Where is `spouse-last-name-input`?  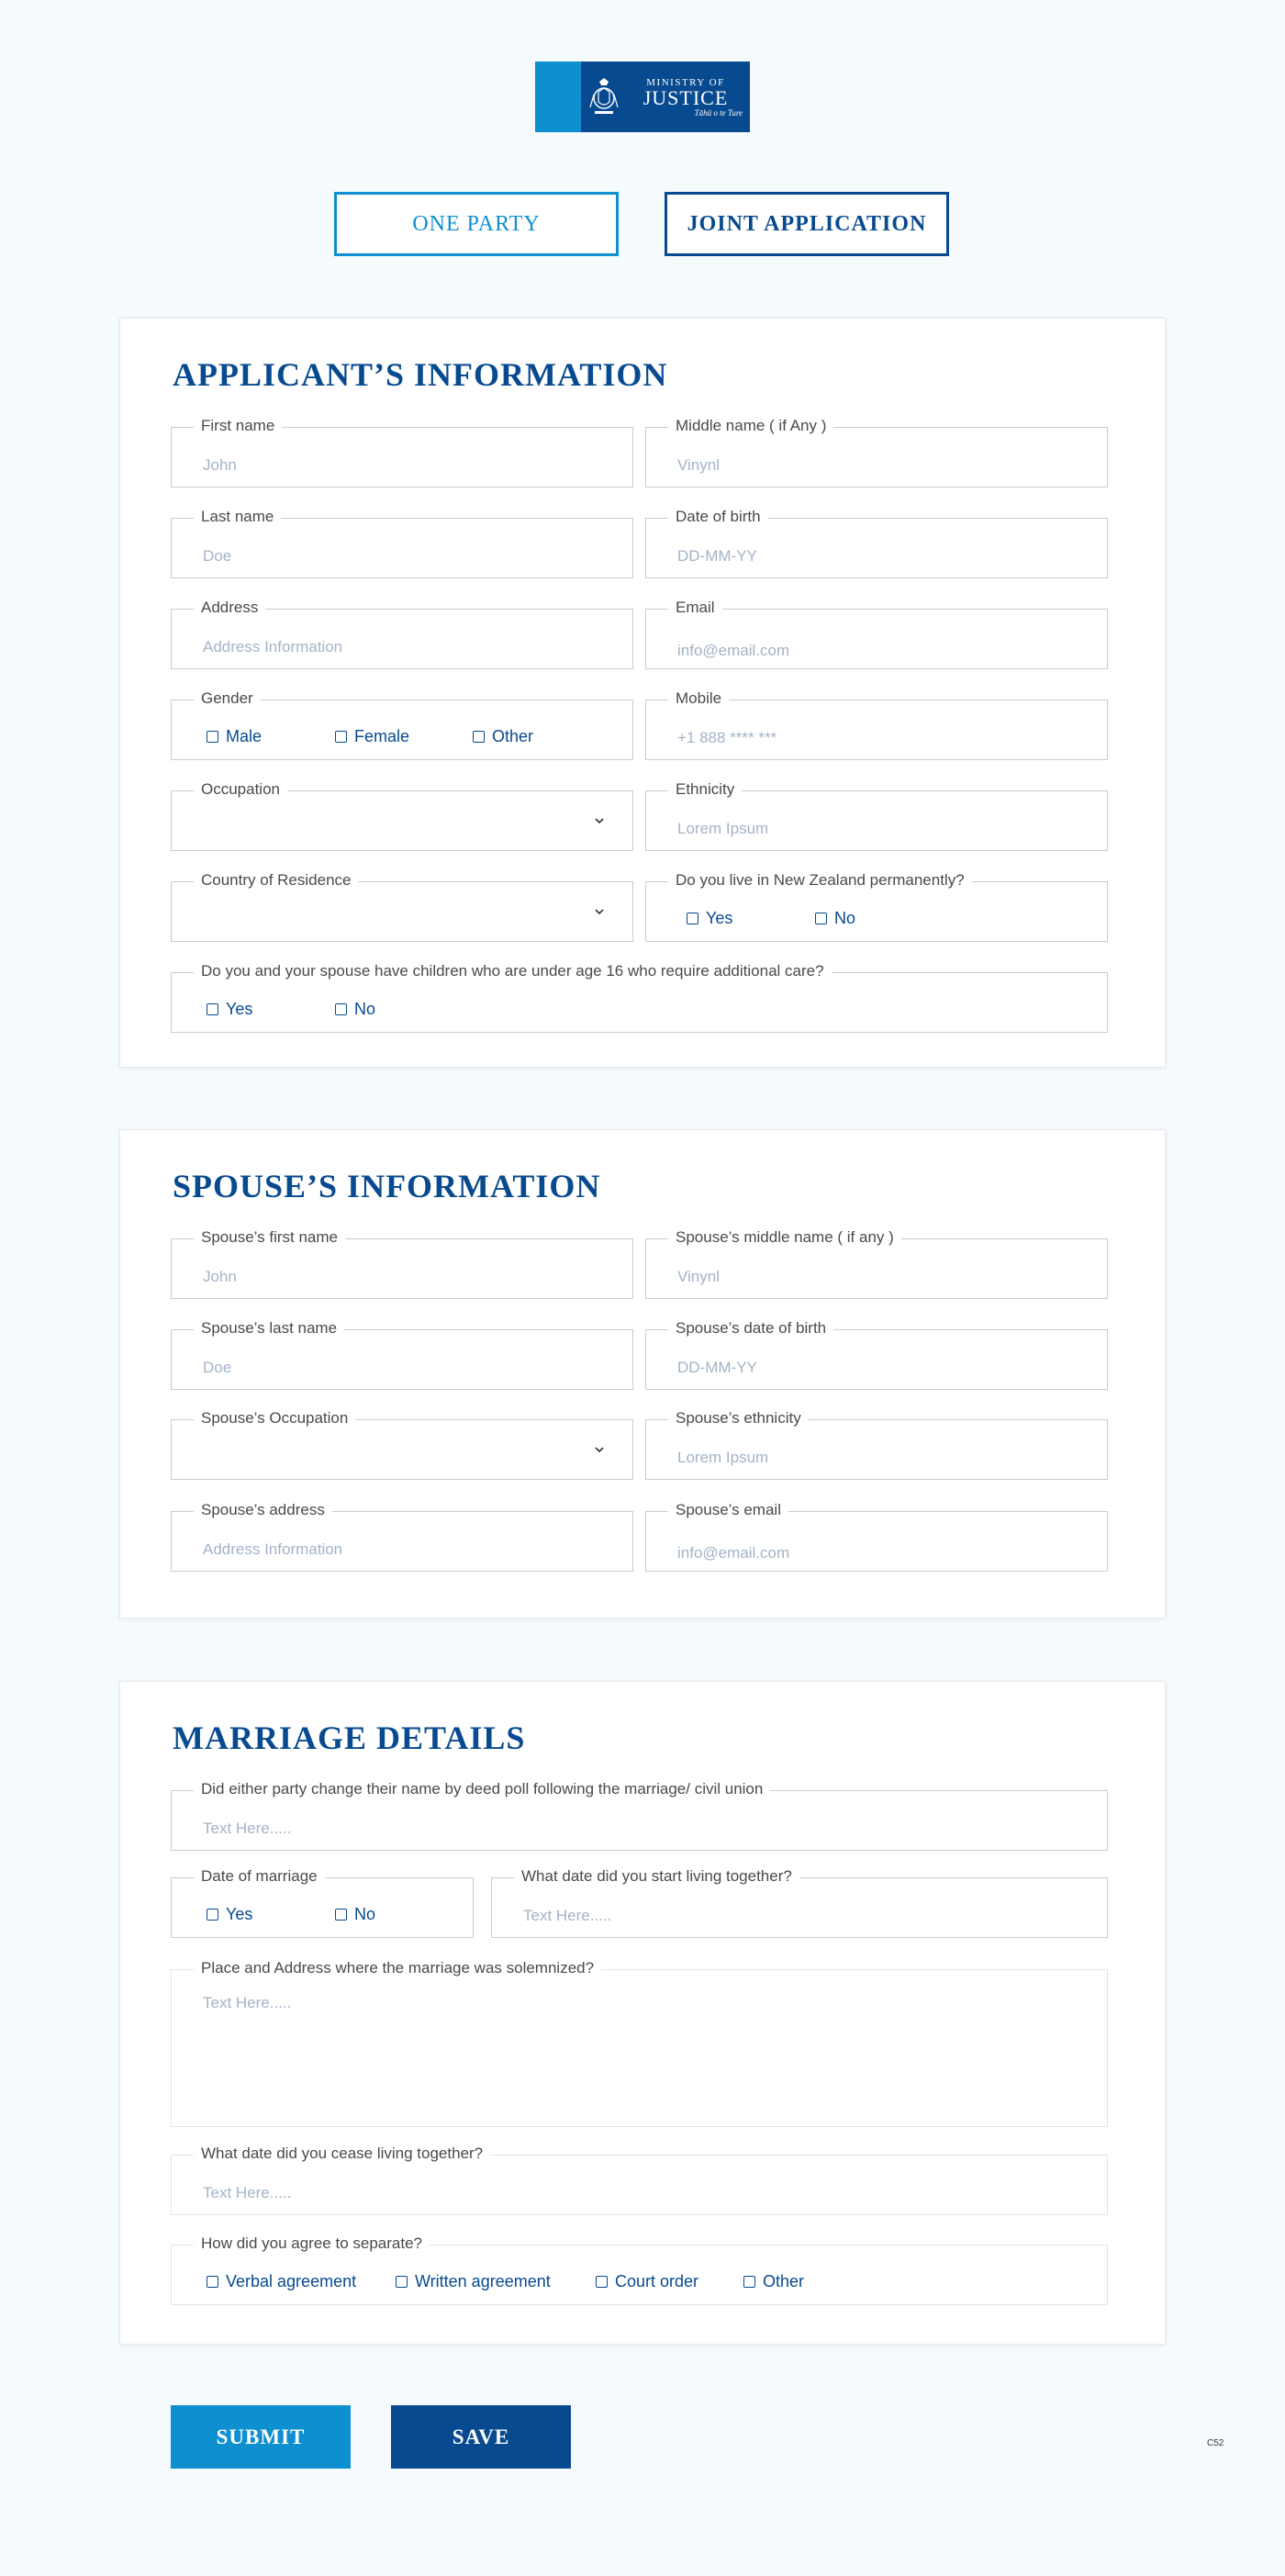 spouse-last-name-input is located at coordinates (402, 1359).